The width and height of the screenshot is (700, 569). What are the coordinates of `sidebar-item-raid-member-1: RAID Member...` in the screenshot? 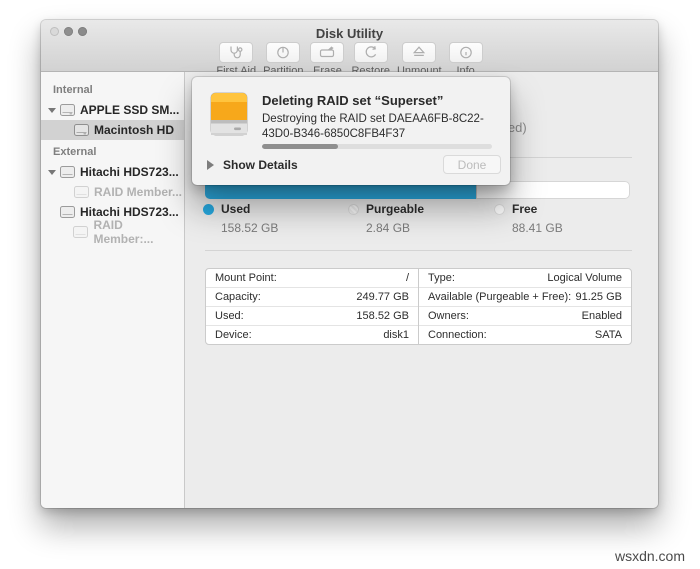 It's located at (112, 192).